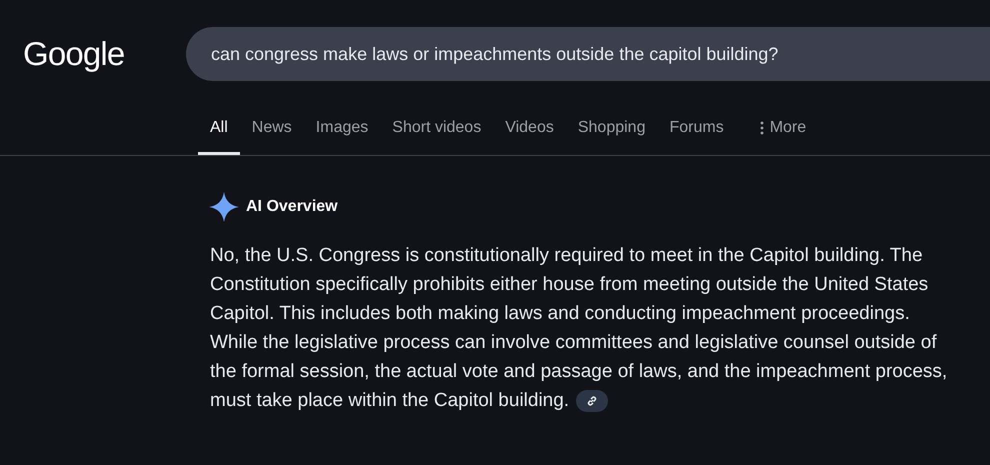 Image resolution: width=990 pixels, height=465 pixels. I want to click on search-tab: News, so click(272, 129).